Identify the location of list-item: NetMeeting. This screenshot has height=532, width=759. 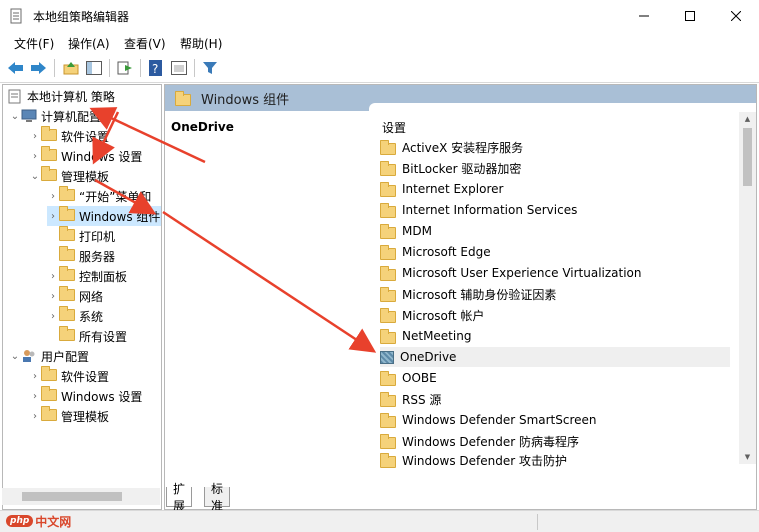
(555, 336).